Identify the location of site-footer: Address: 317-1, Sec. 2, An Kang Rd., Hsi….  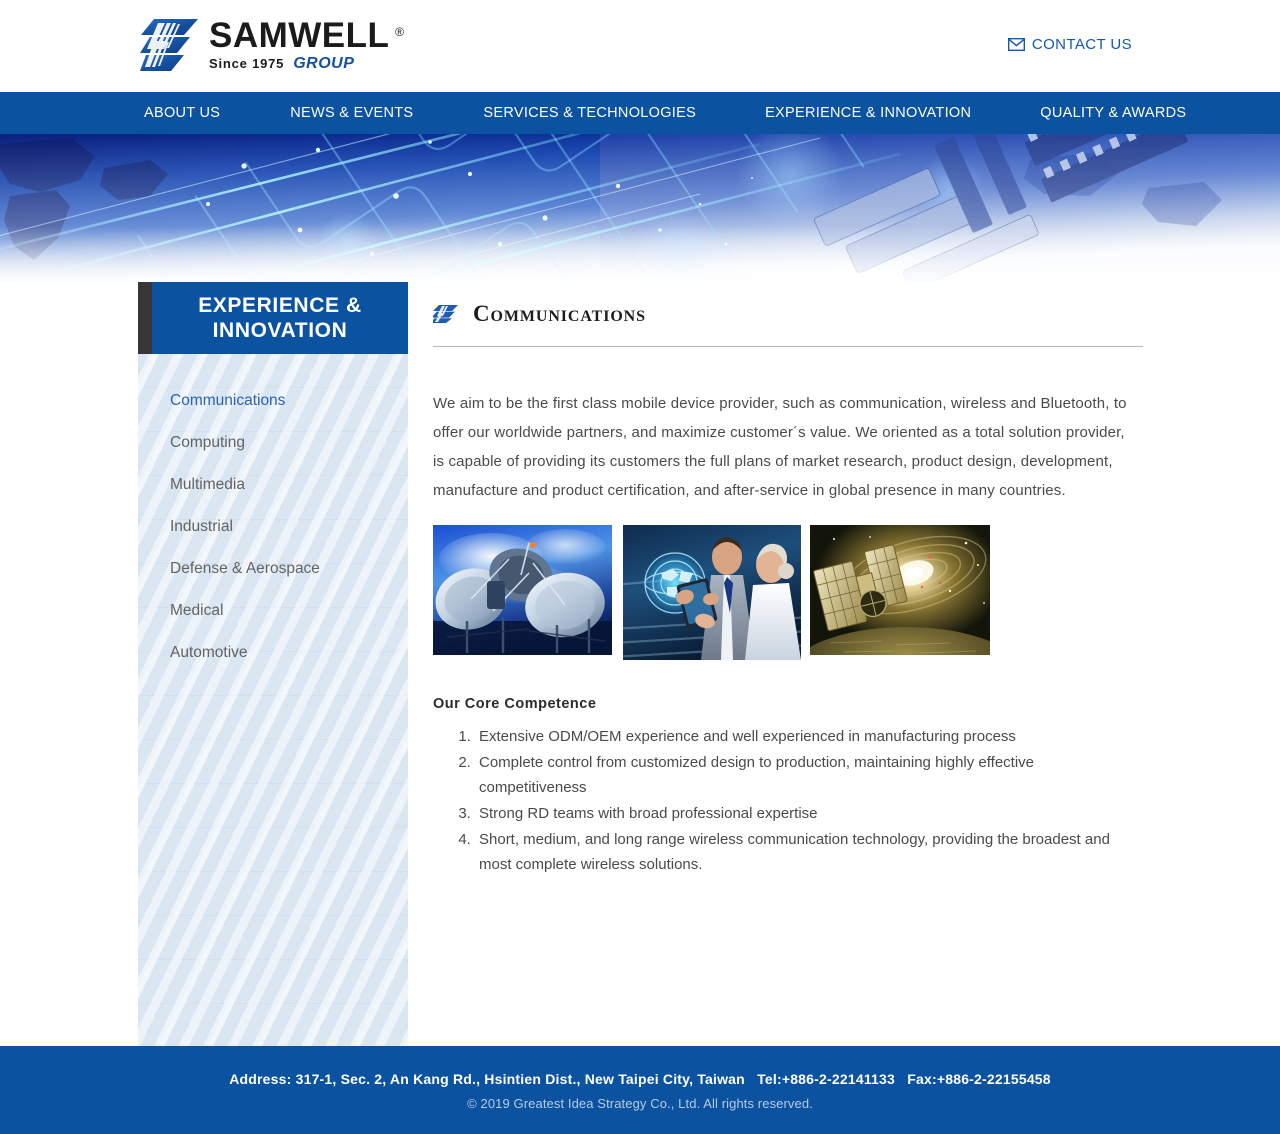
(640, 1090).